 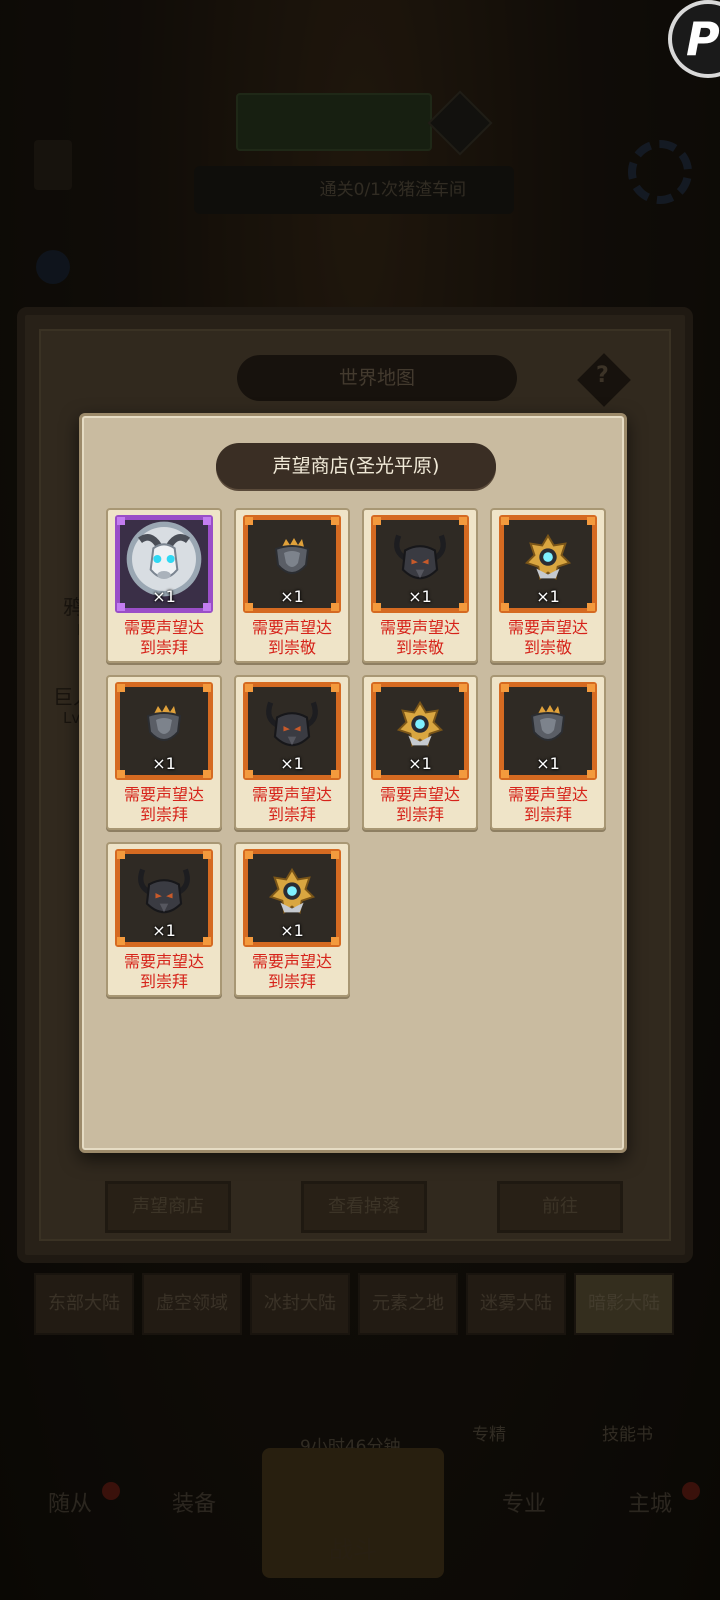 What do you see at coordinates (356, 466) in the screenshot?
I see `shop-title: 声望商店(圣光平原)` at bounding box center [356, 466].